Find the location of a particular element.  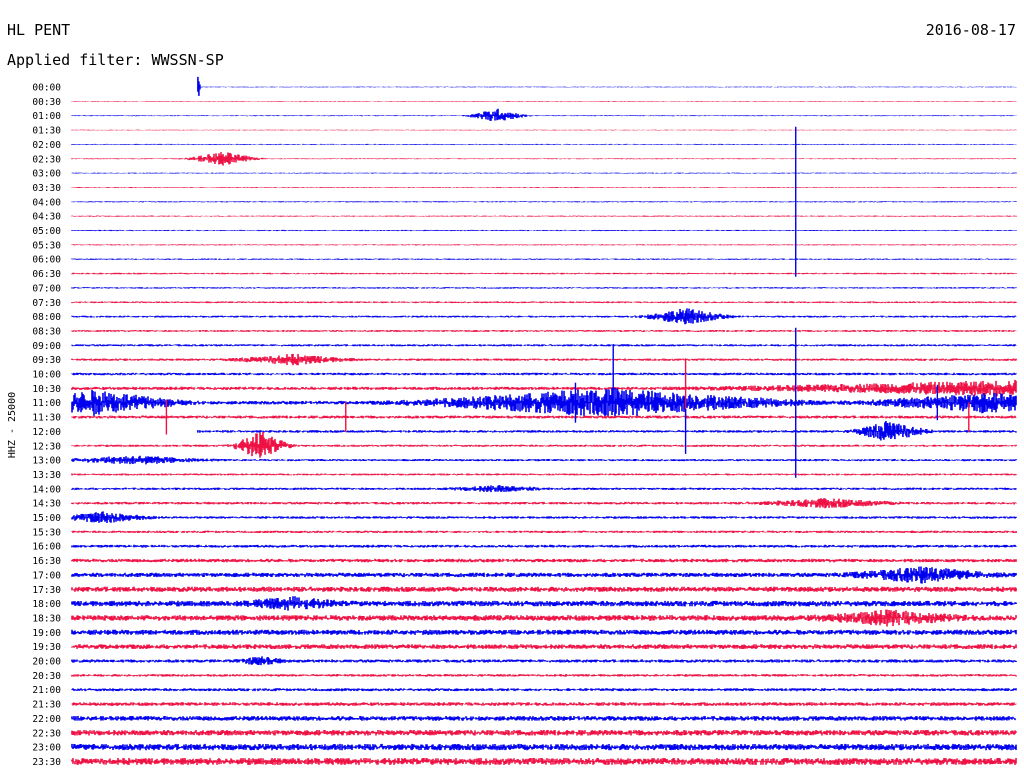

y-tick-label: 15:00 is located at coordinates (46, 518).